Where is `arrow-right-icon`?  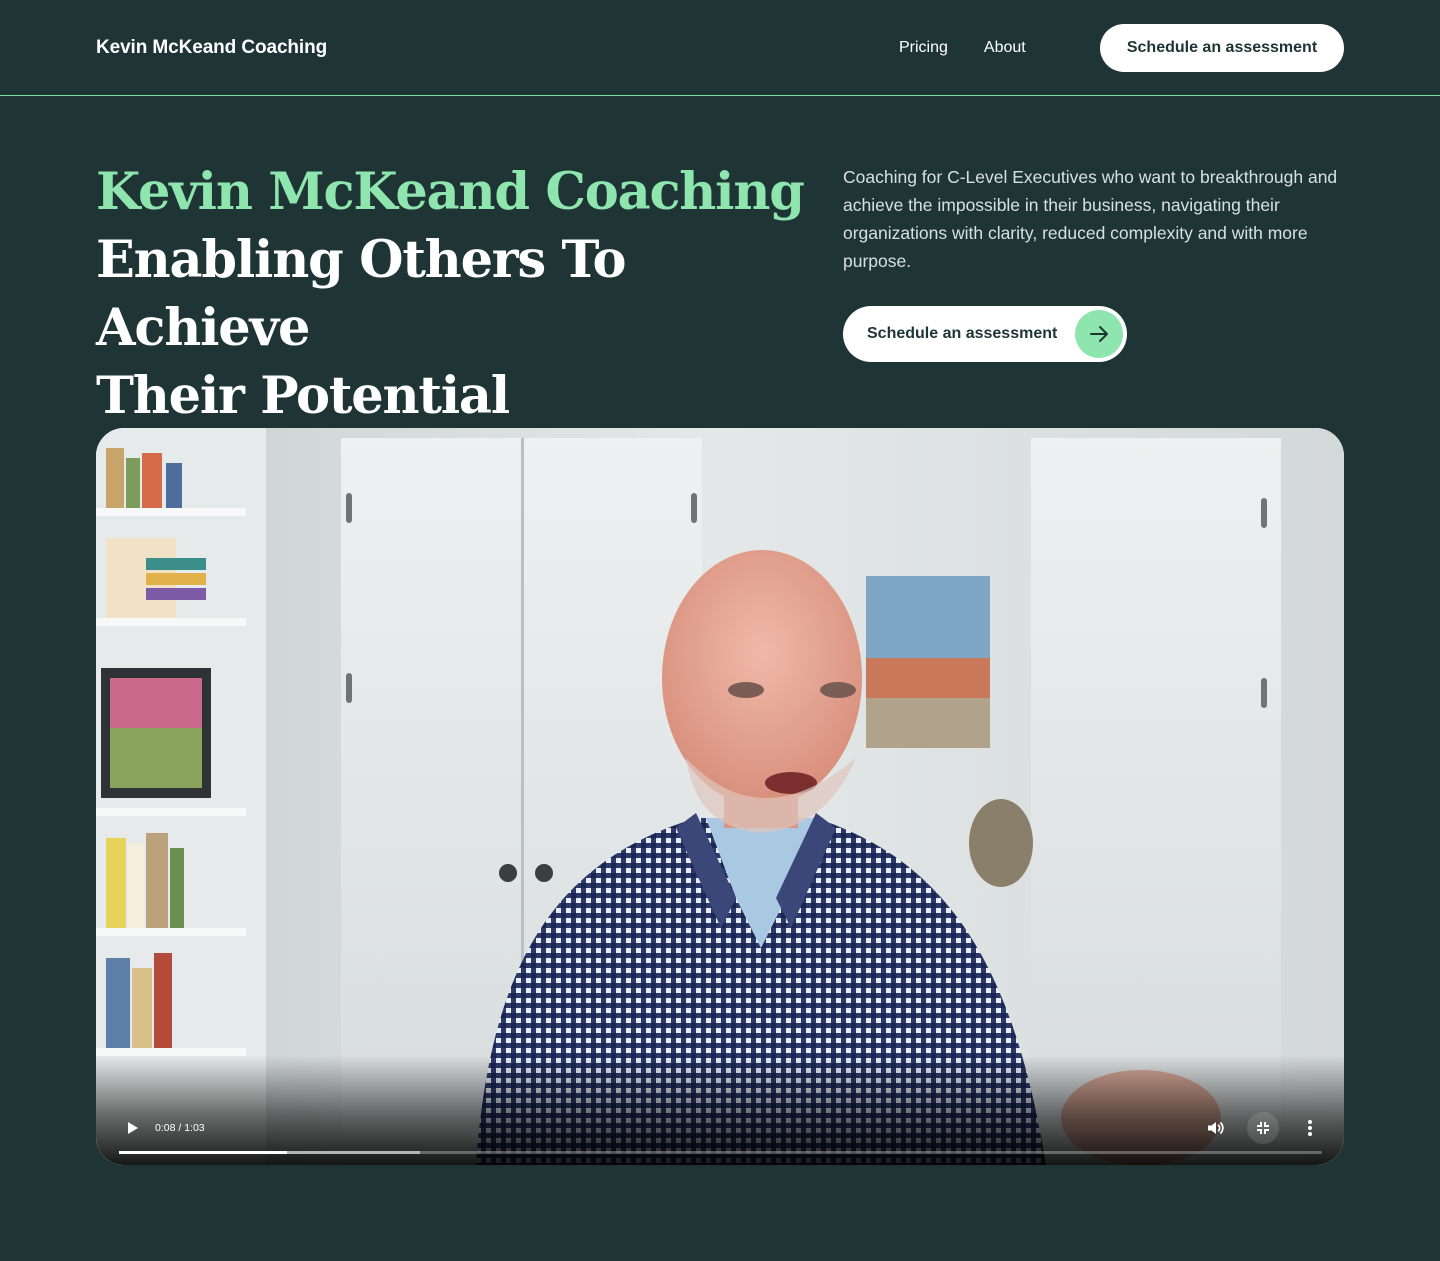
arrow-right-icon is located at coordinates (1099, 334).